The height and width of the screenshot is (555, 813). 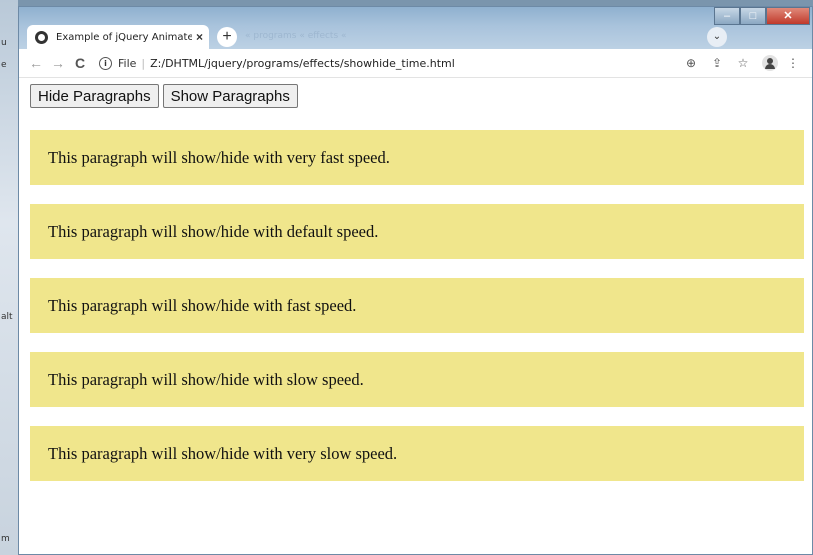 I want to click on background-ghost-text: « programs « effects «, so click(x=296, y=36).